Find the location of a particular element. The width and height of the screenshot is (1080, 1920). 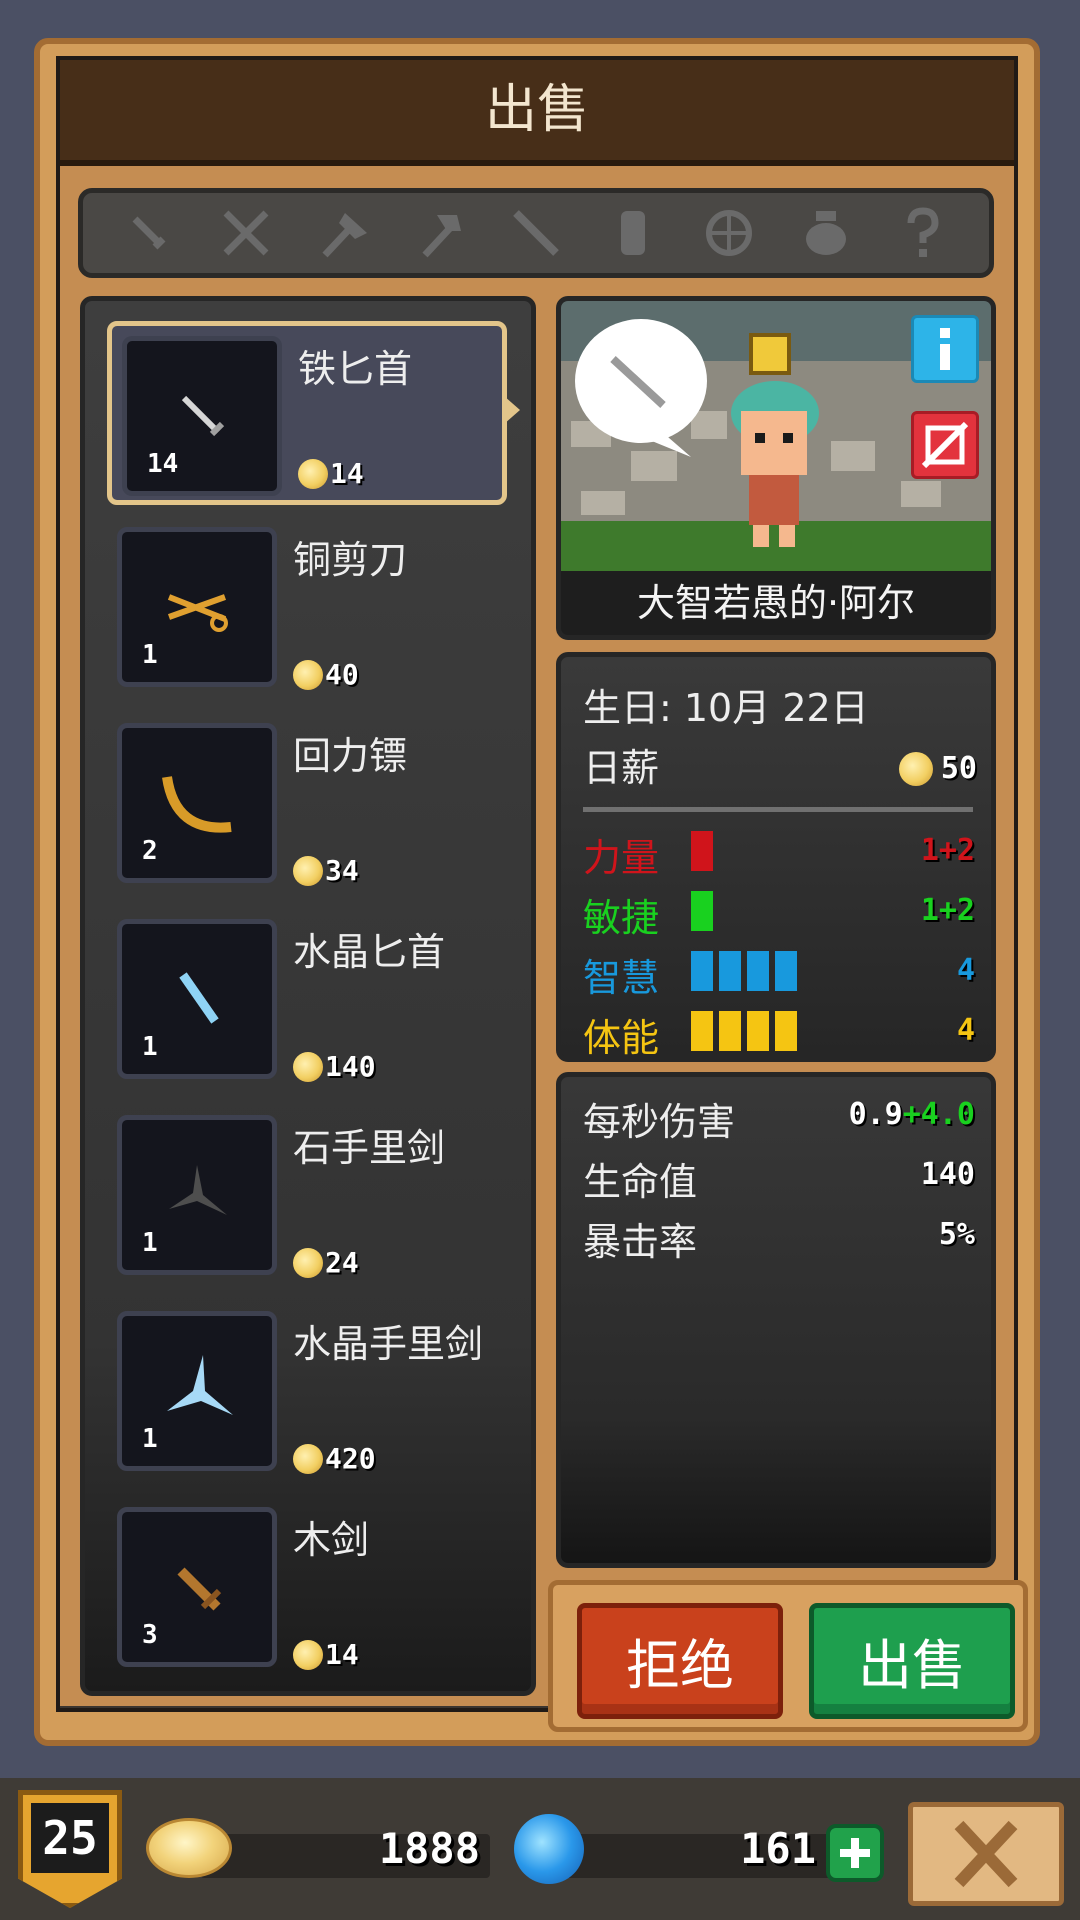

item-quantity: 2 is located at coordinates (150, 851).